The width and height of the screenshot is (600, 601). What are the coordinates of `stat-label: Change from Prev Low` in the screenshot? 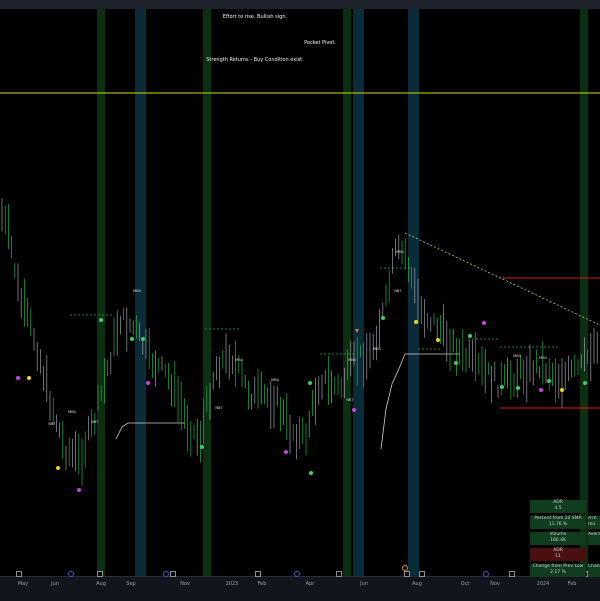 It's located at (558, 566).